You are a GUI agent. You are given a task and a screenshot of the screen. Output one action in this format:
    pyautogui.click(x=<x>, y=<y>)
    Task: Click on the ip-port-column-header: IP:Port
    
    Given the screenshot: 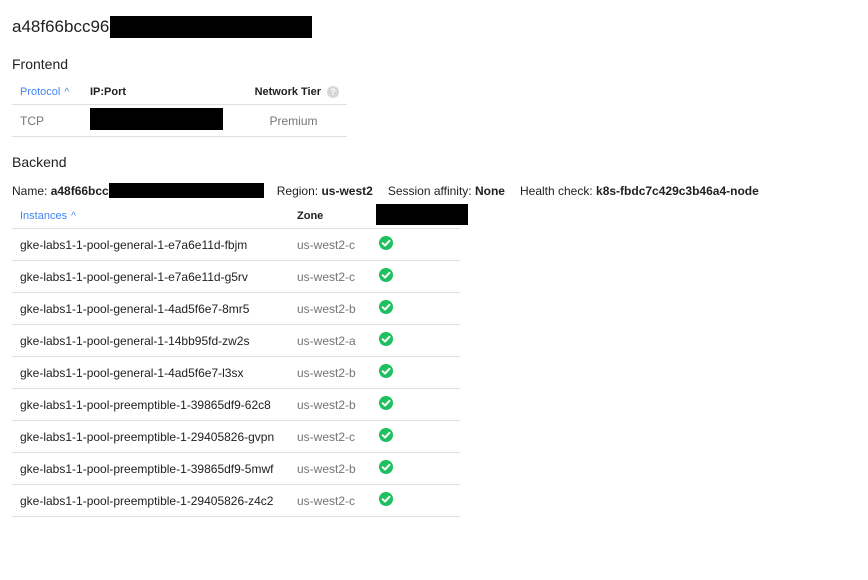 What is the action you would take?
    pyautogui.click(x=108, y=92)
    